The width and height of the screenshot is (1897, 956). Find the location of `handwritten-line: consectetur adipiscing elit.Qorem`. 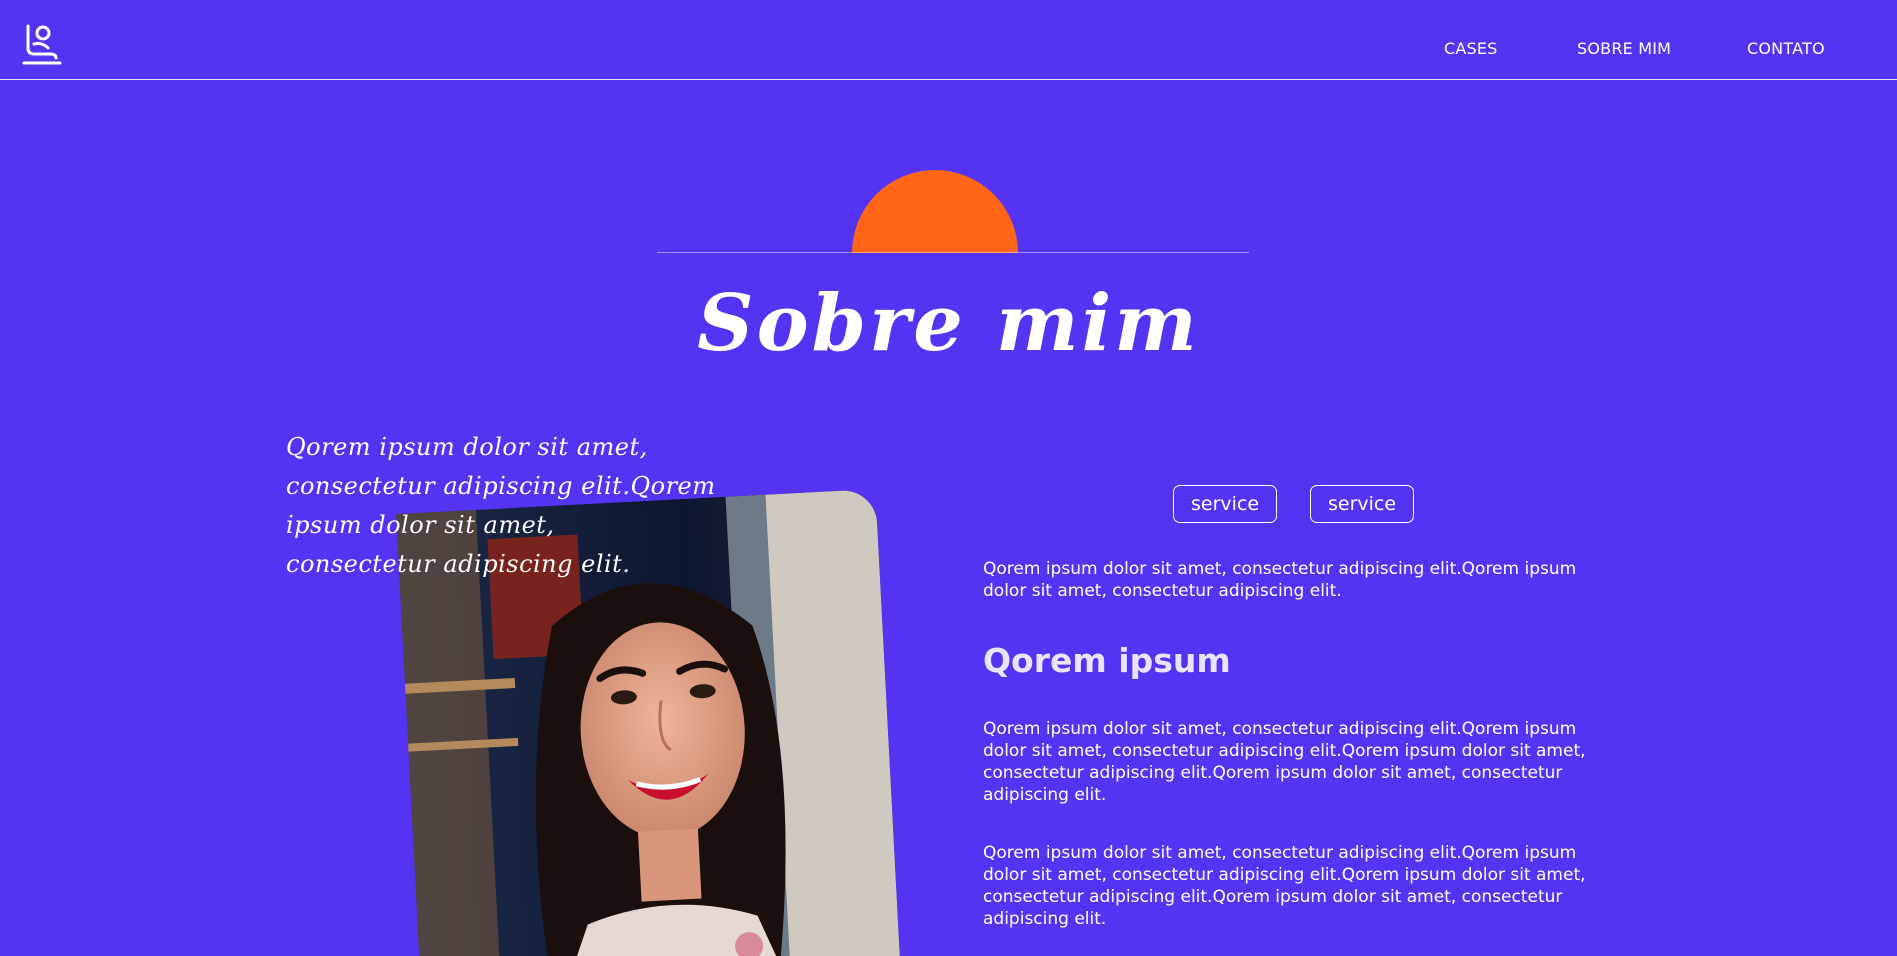

handwritten-line: consectetur adipiscing elit.Qorem is located at coordinates (501, 486).